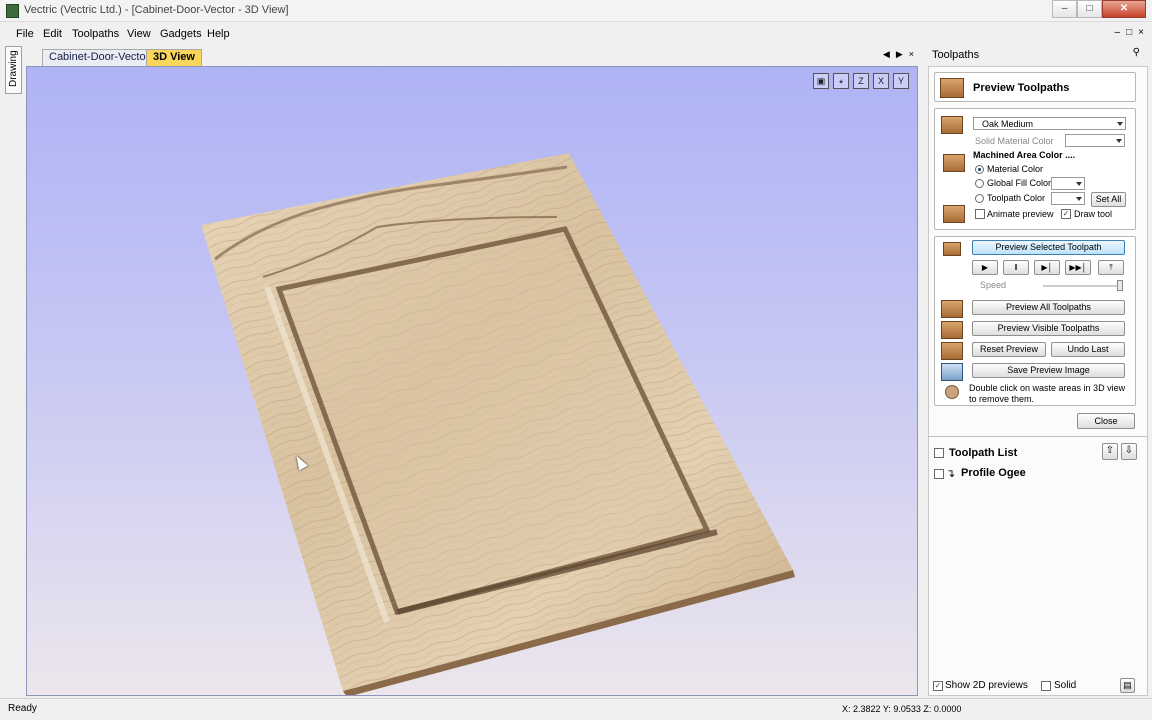  I want to click on preview-heading: Preview Toolpaths, so click(1021, 88).